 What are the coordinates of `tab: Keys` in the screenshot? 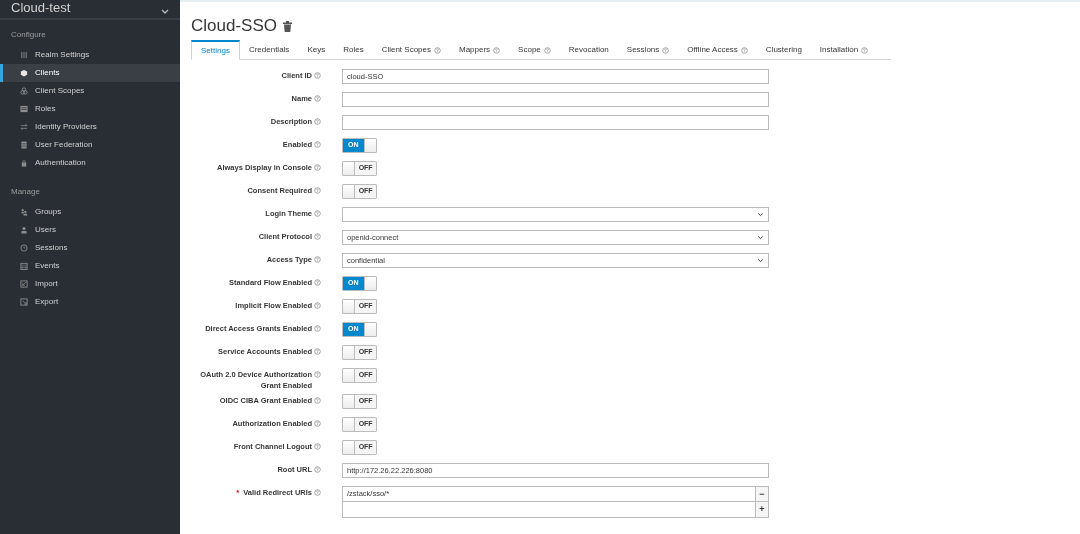 It's located at (316, 50).